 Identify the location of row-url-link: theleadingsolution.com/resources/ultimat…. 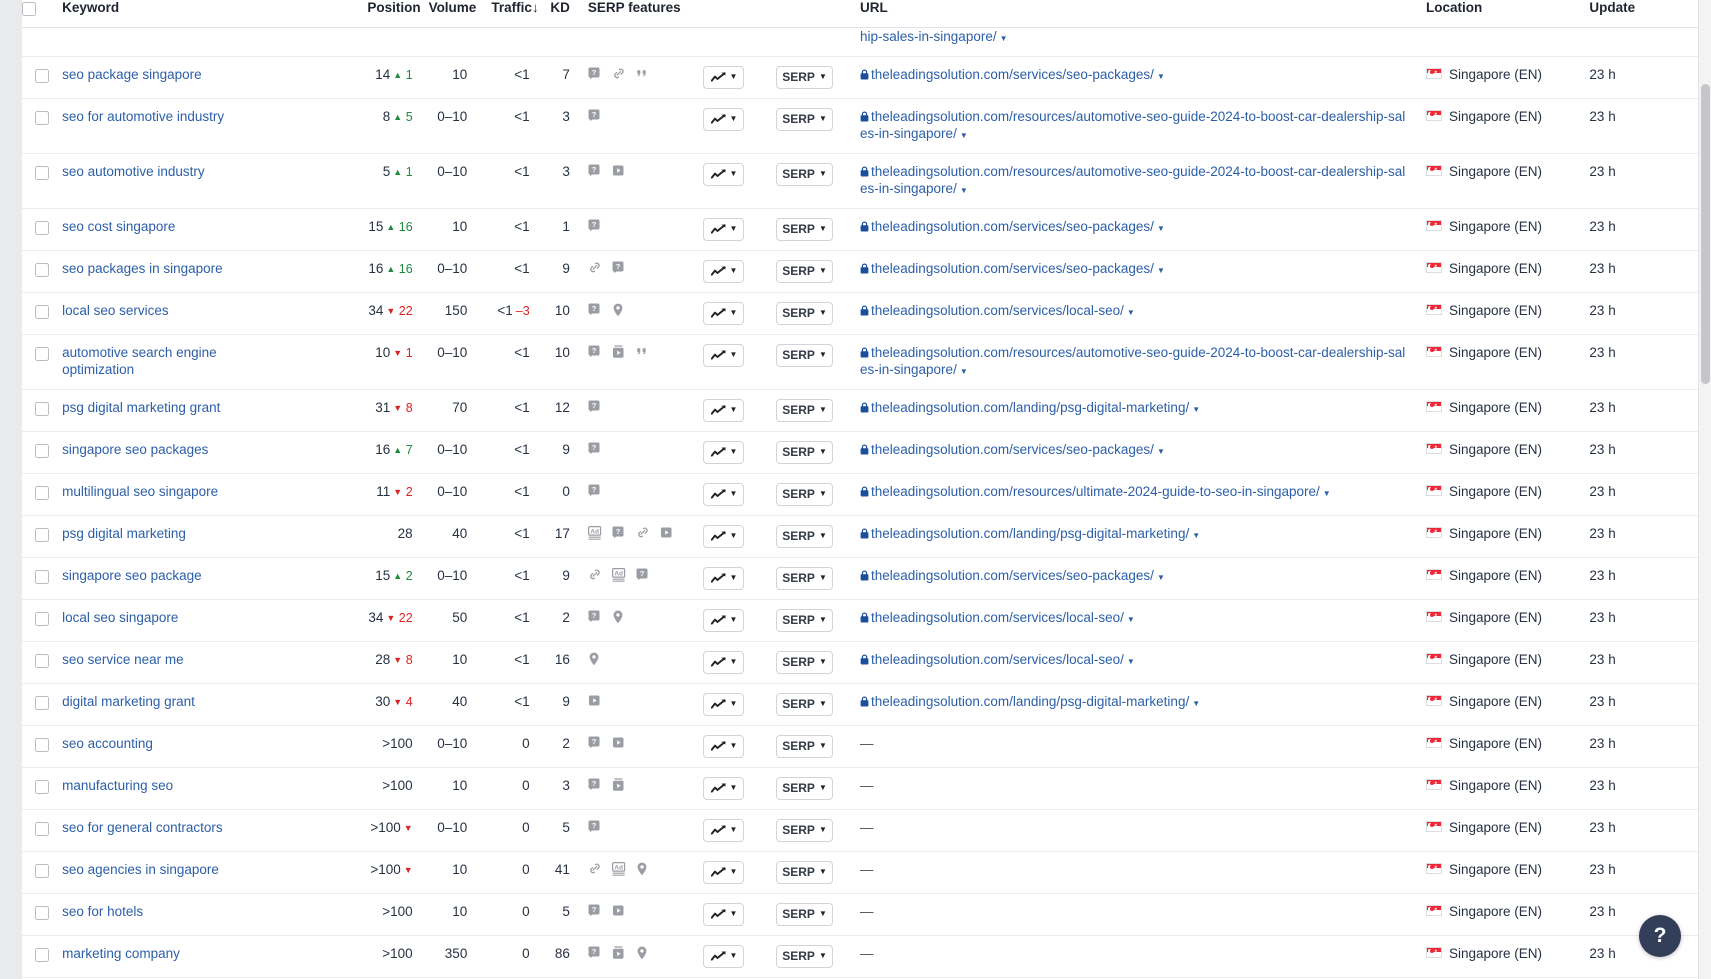
(1090, 491).